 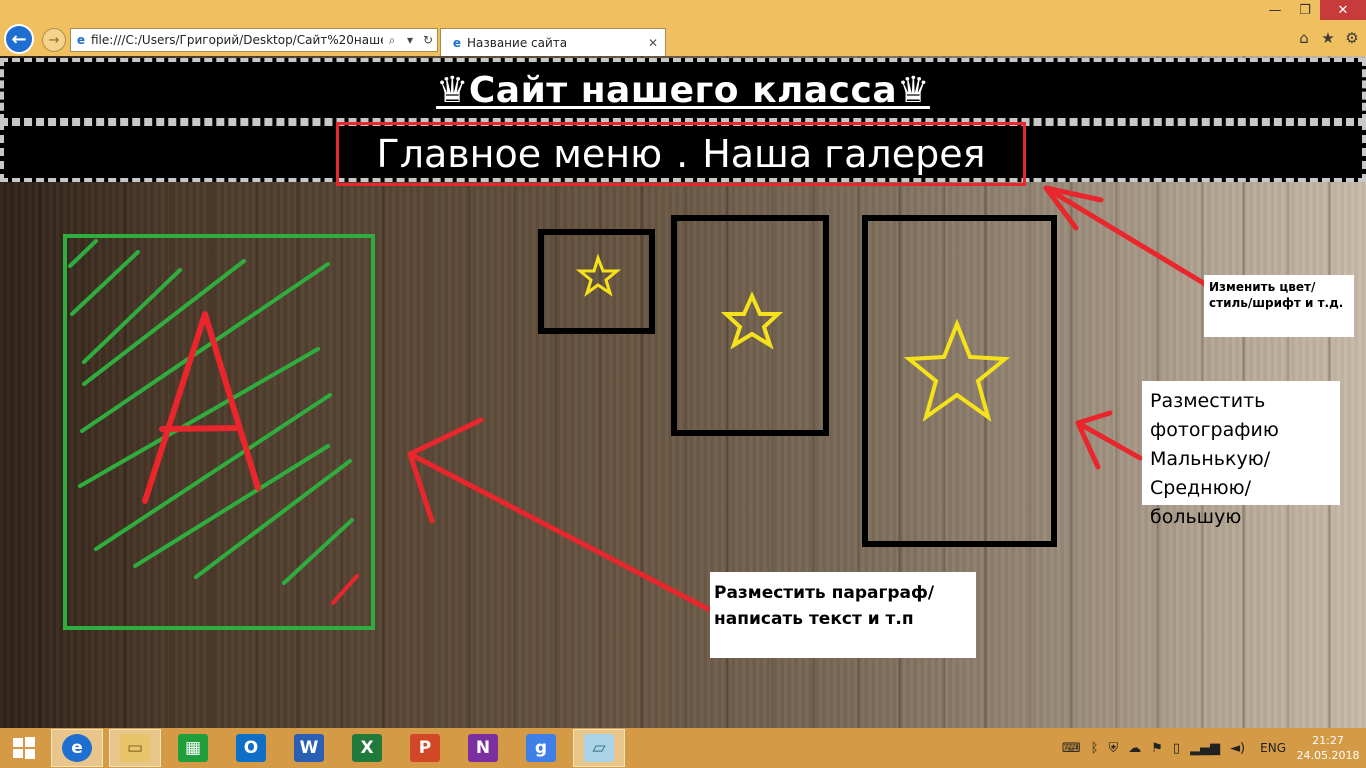 What do you see at coordinates (598, 275) in the screenshot?
I see `small-star-icon` at bounding box center [598, 275].